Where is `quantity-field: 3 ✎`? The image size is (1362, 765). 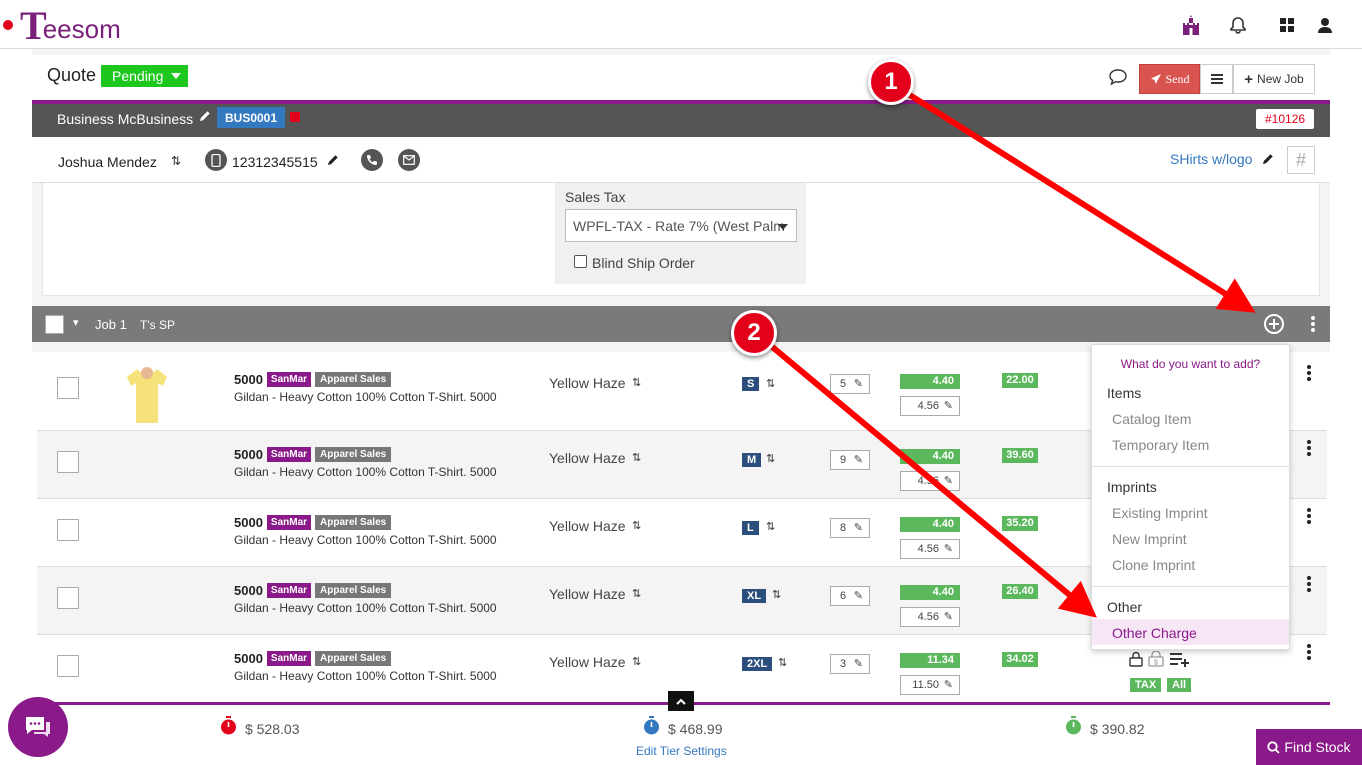 quantity-field: 3 ✎ is located at coordinates (850, 664).